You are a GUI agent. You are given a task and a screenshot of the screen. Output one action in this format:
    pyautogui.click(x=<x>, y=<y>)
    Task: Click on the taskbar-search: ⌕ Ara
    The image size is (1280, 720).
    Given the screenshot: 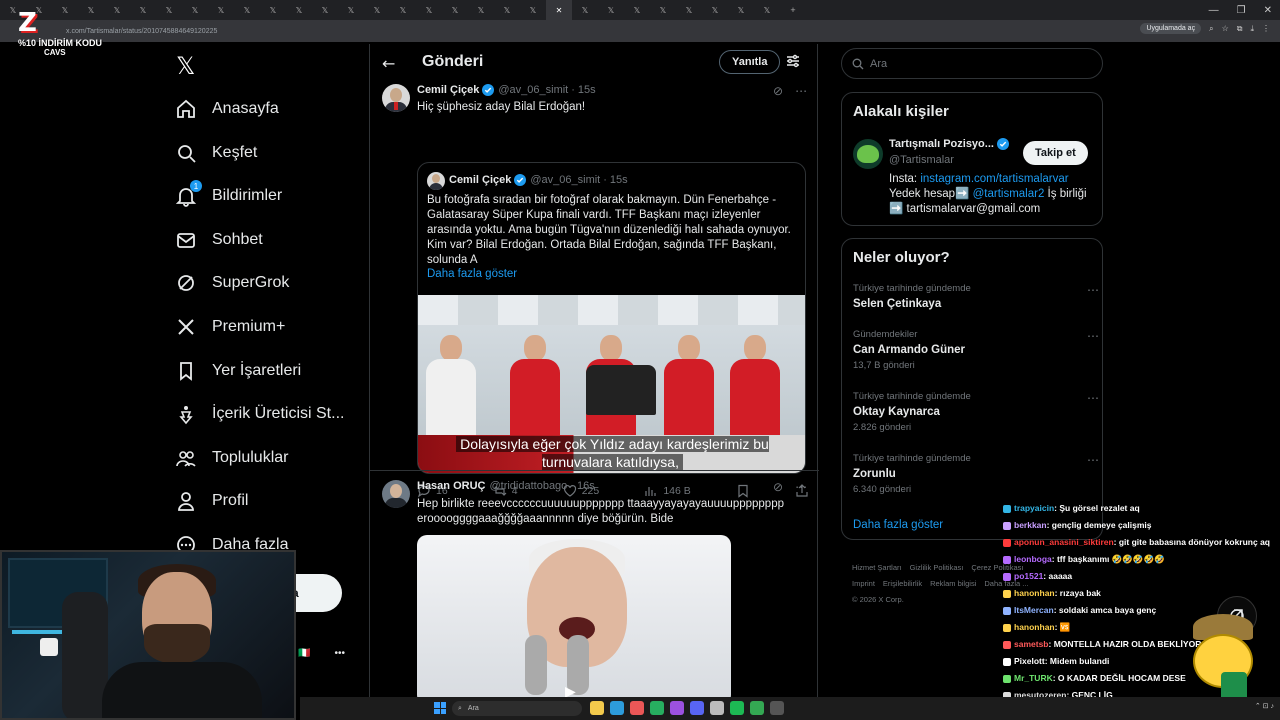 What is the action you would take?
    pyautogui.click(x=517, y=708)
    